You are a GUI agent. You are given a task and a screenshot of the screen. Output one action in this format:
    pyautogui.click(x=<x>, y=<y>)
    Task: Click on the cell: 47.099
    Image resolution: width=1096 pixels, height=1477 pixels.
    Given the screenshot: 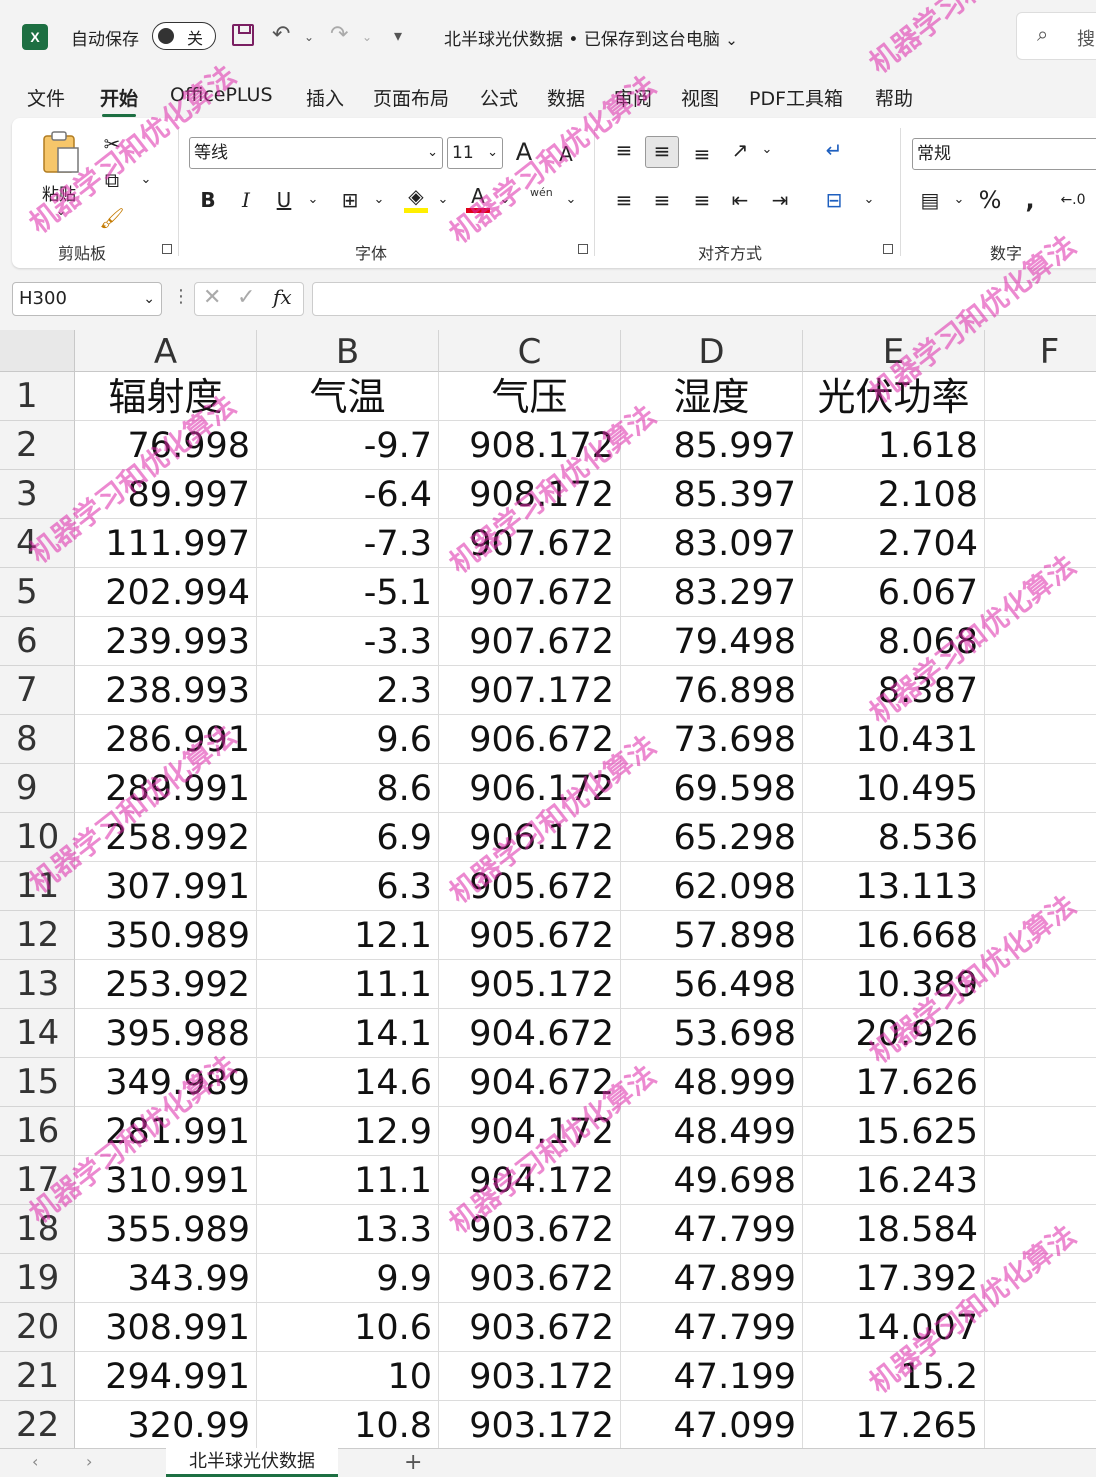 What is the action you would take?
    pyautogui.click(x=712, y=1425)
    